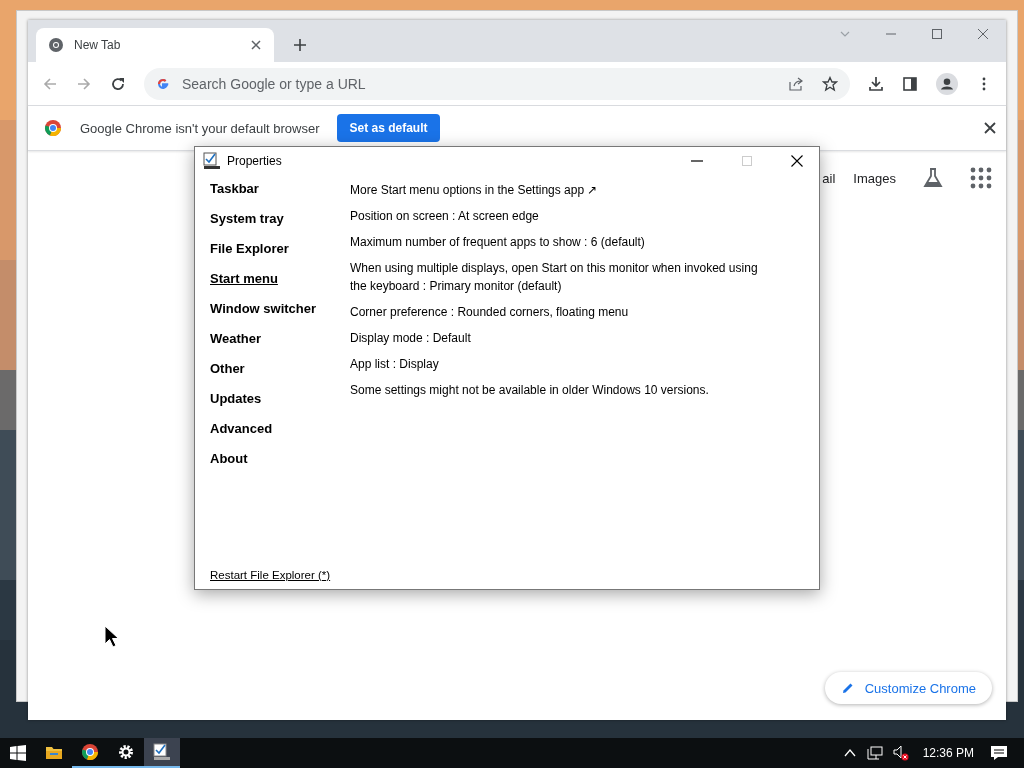 The width and height of the screenshot is (1024, 768). I want to click on window-title: Properties, so click(254, 161).